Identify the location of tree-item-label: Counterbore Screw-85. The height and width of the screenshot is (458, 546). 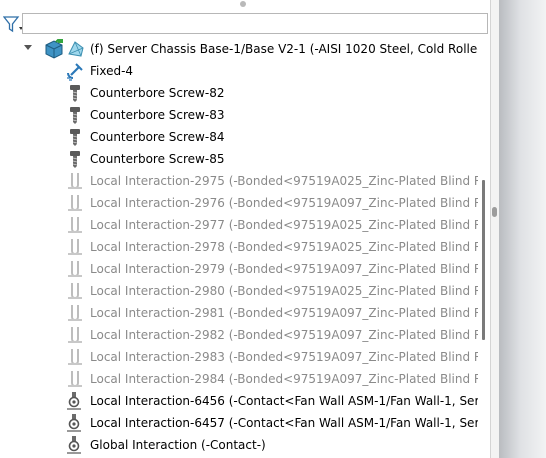
(157, 159).